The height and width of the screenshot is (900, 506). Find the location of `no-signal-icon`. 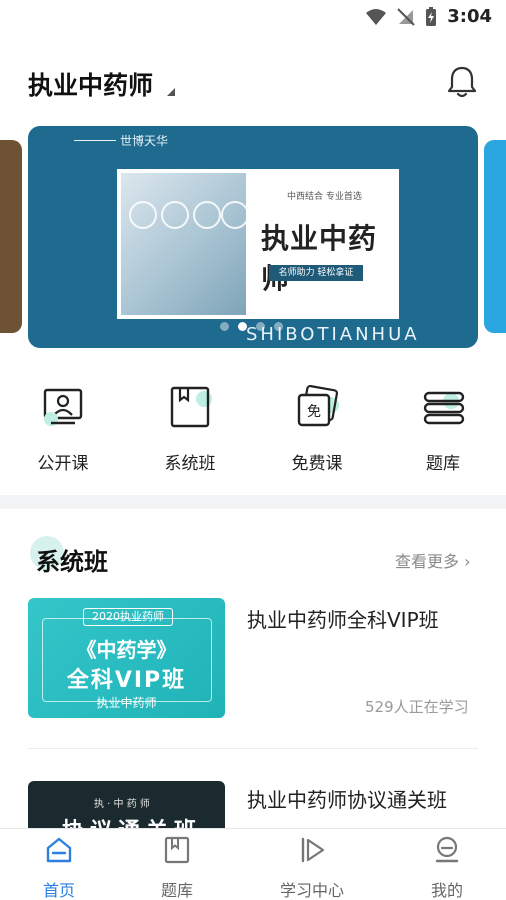

no-signal-icon is located at coordinates (406, 16).